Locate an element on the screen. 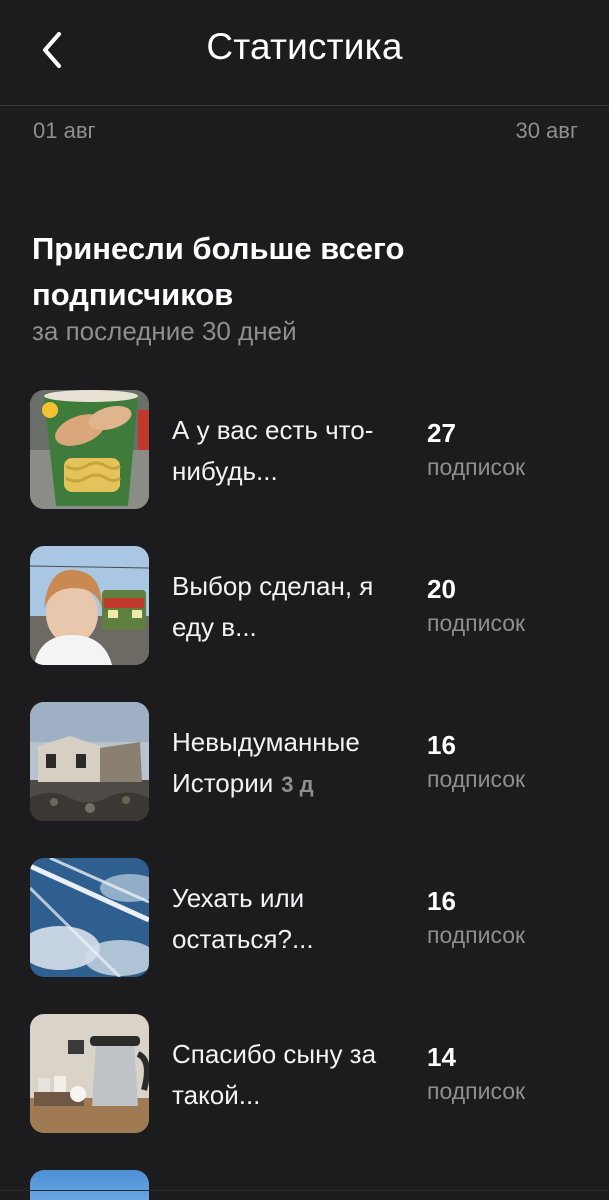  divider is located at coordinates (304, 1190).